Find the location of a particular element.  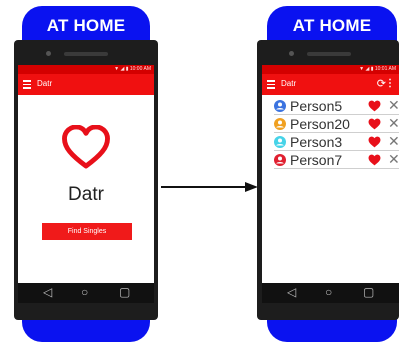

app-bar: Datr ⟳ ⋮ is located at coordinates (330, 84).